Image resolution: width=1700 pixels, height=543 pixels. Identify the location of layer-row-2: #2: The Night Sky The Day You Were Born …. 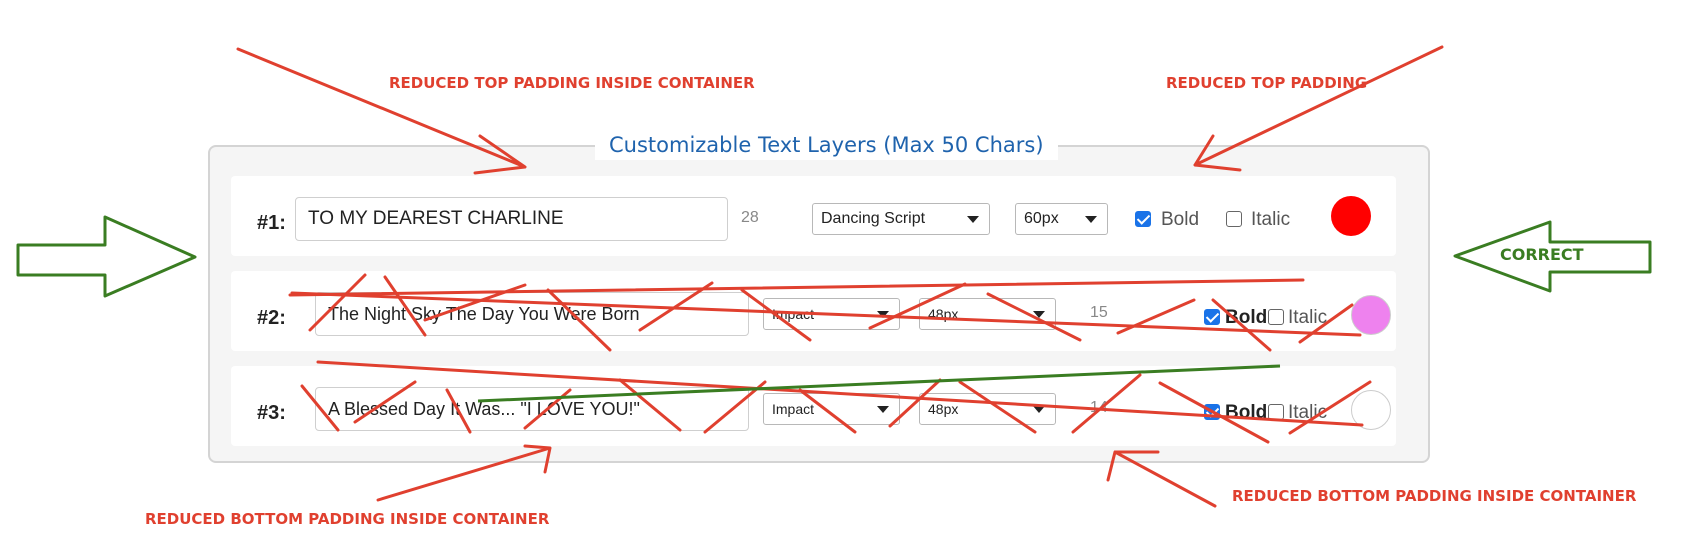
(813, 311).